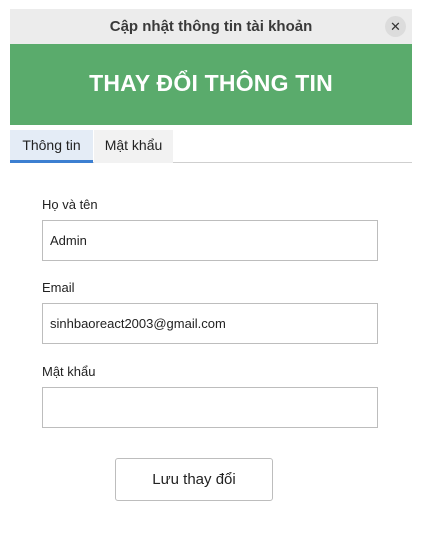  What do you see at coordinates (211, 146) in the screenshot?
I see `tab-bar: Thông tin Mật khẩu` at bounding box center [211, 146].